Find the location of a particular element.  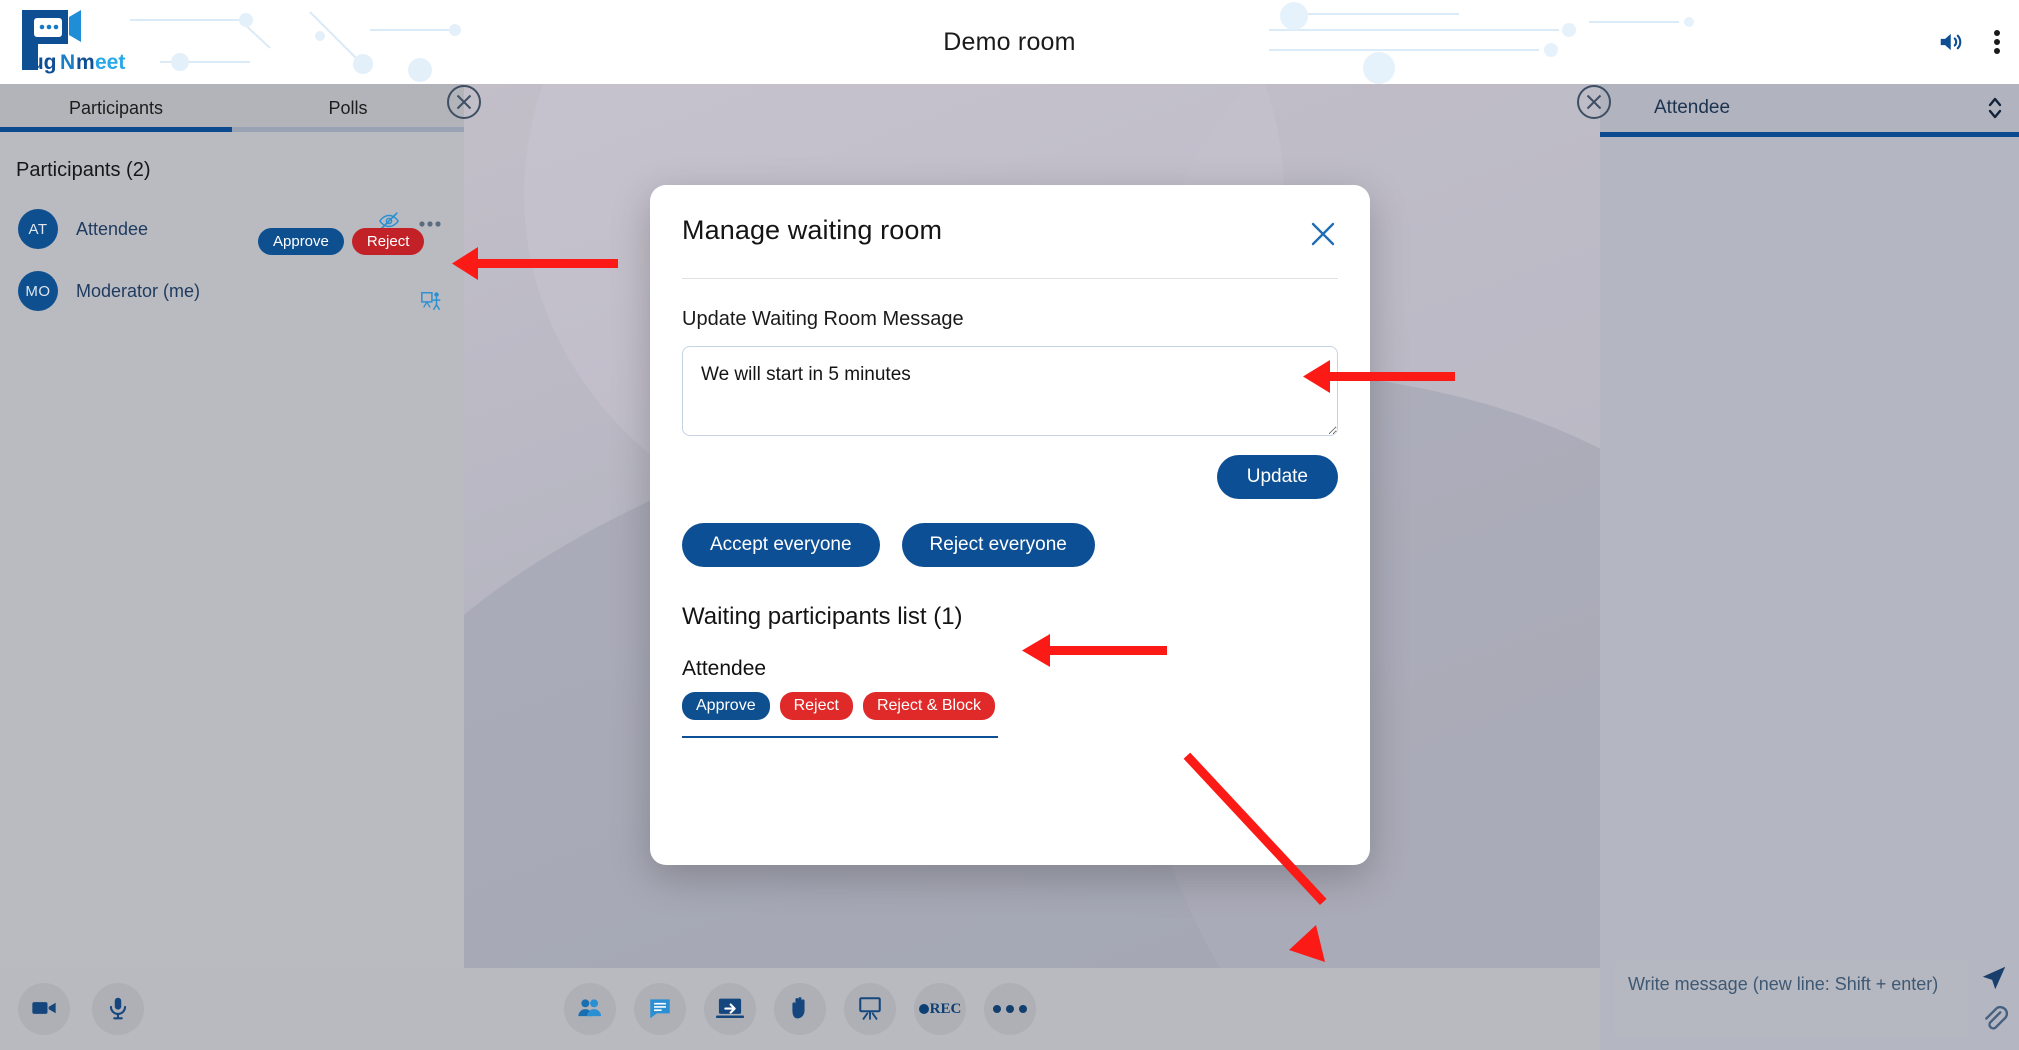

more-options-button is located at coordinates (1010, 1009).